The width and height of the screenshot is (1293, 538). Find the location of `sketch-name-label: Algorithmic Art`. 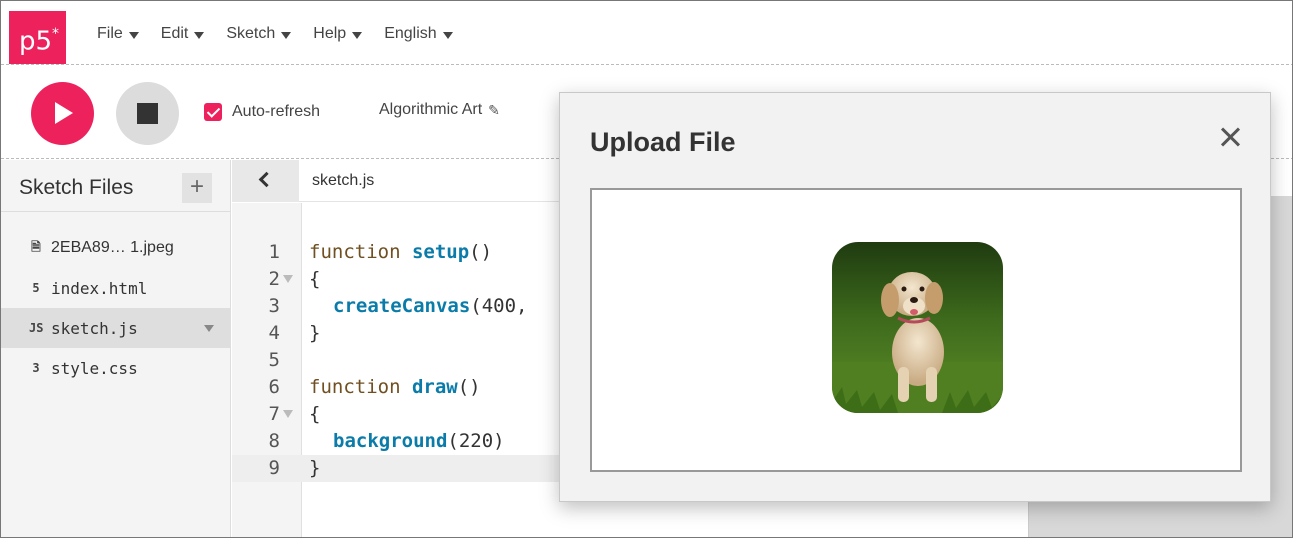

sketch-name-label: Algorithmic Art is located at coordinates (431, 109).